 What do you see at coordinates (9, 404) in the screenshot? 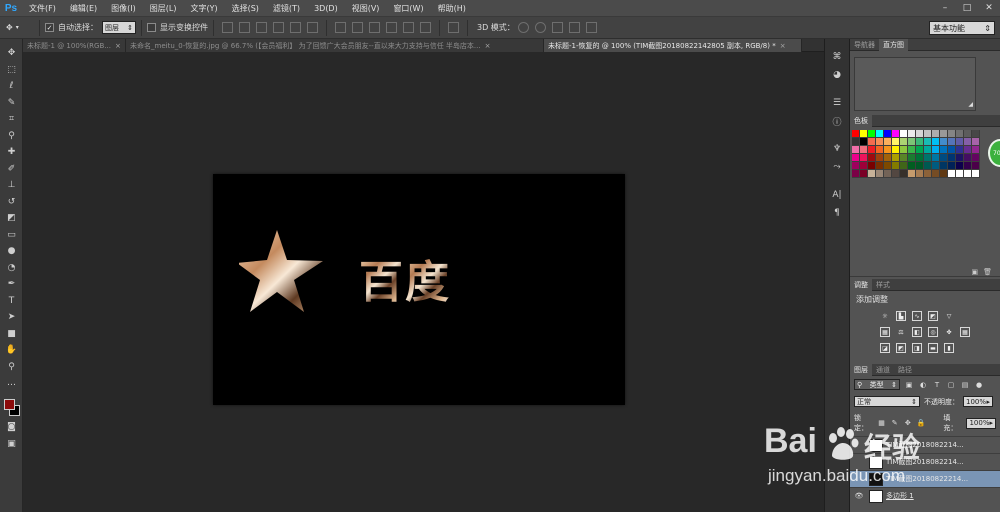
I see `foreground-color-swatch` at bounding box center [9, 404].